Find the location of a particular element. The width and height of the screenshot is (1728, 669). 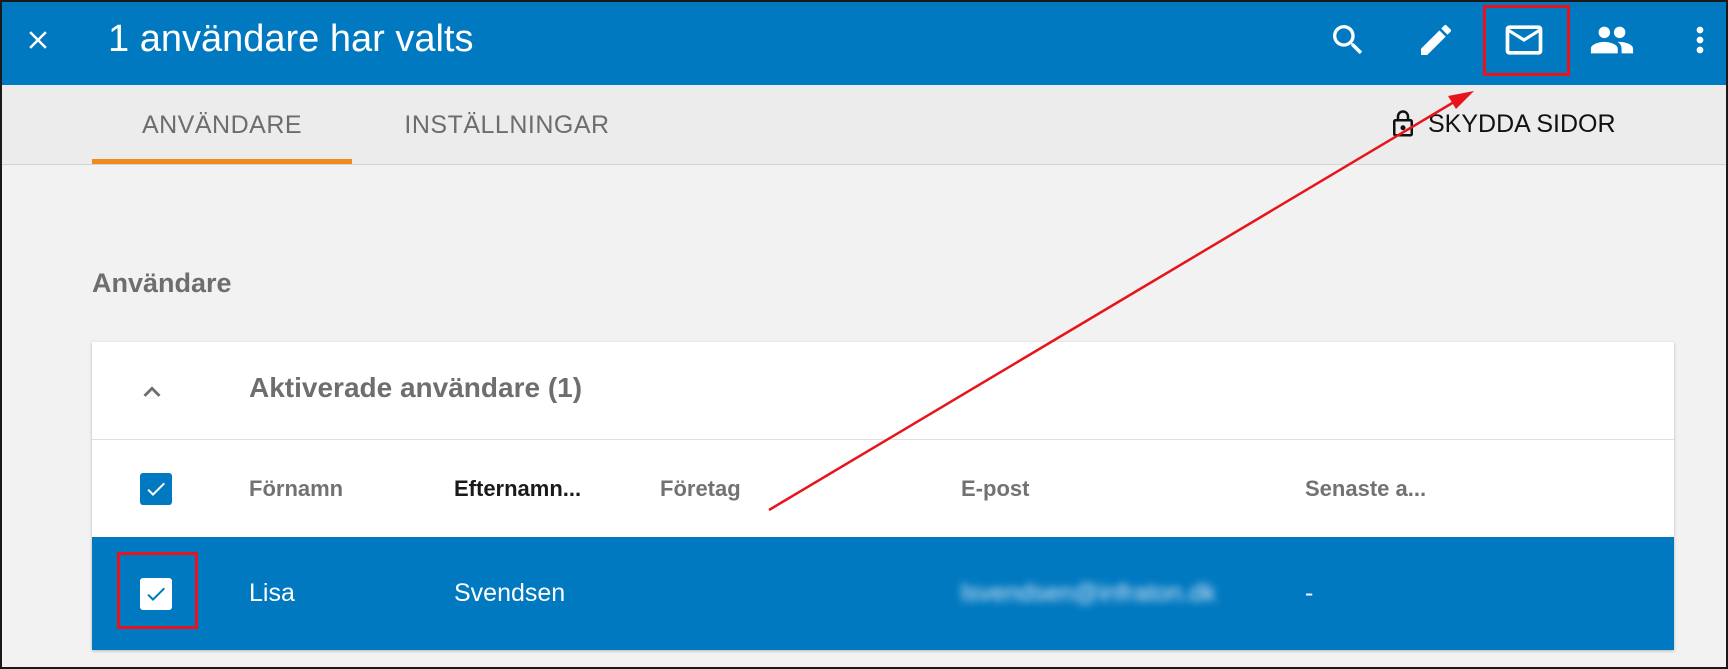

tab-bar: ANVÄNDARE INSTÄLLNINGAR SKYDDA SIDOR is located at coordinates (864, 125).